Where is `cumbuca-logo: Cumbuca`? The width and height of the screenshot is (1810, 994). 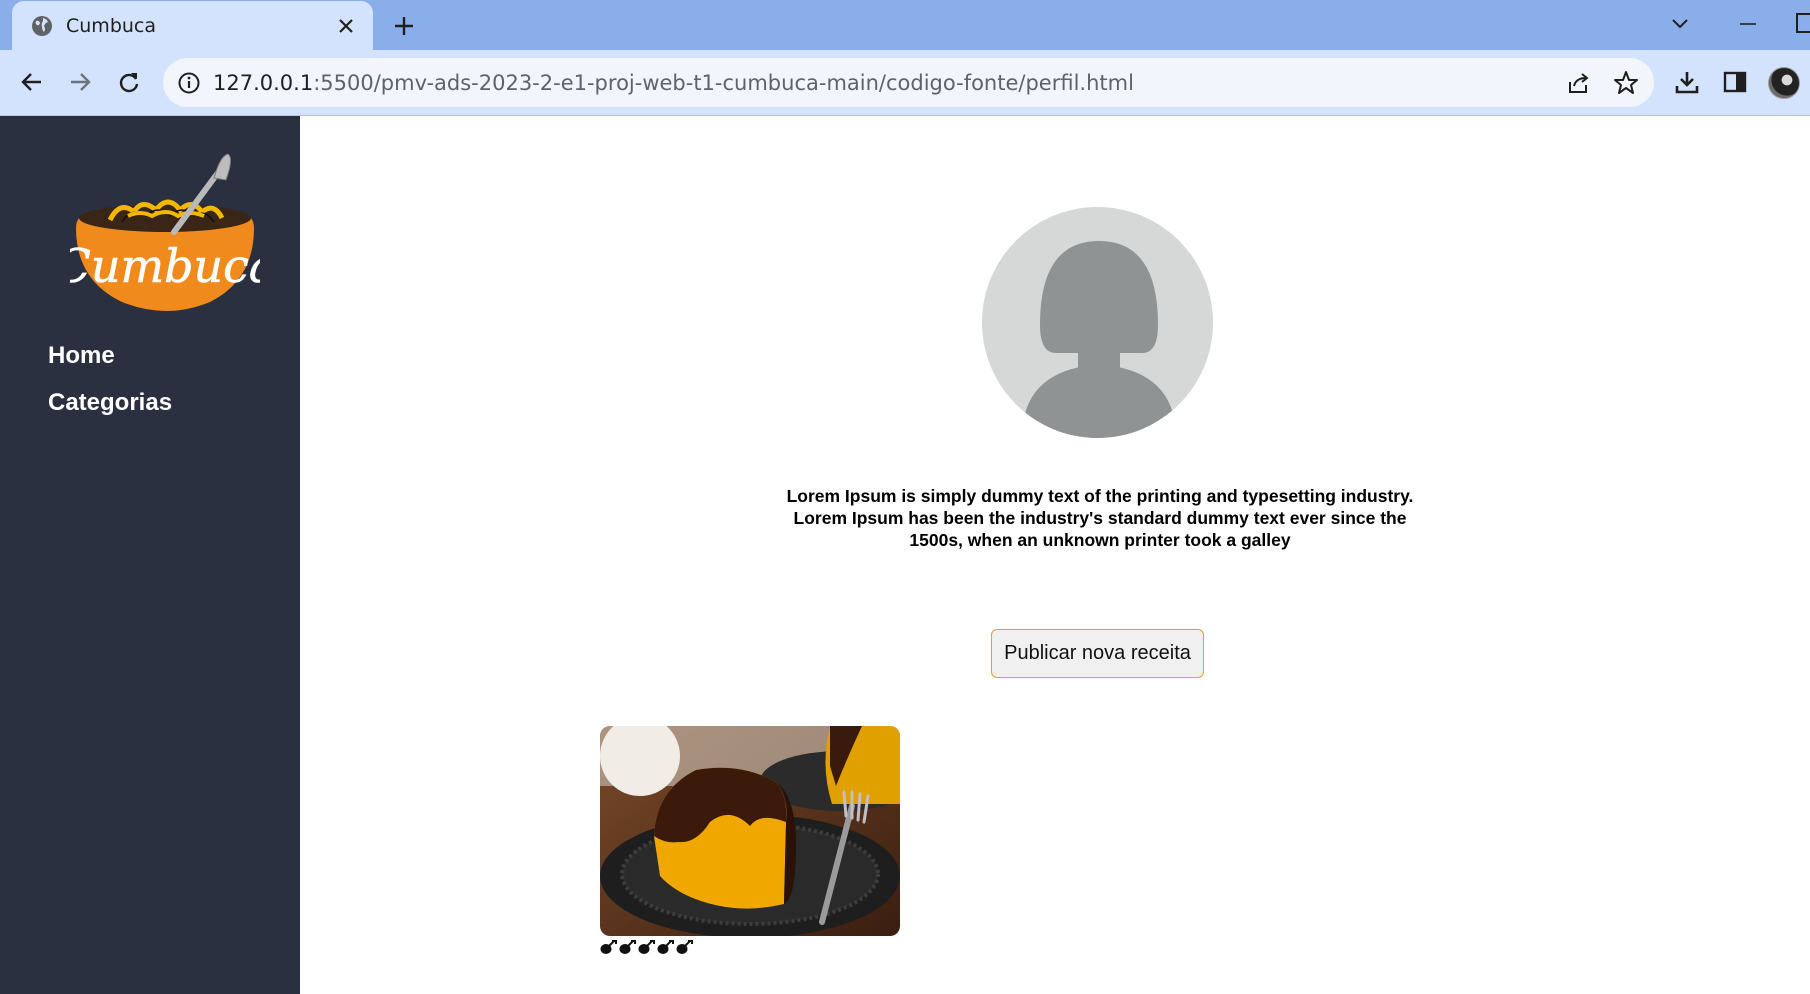 cumbuca-logo: Cumbuca is located at coordinates (166, 235).